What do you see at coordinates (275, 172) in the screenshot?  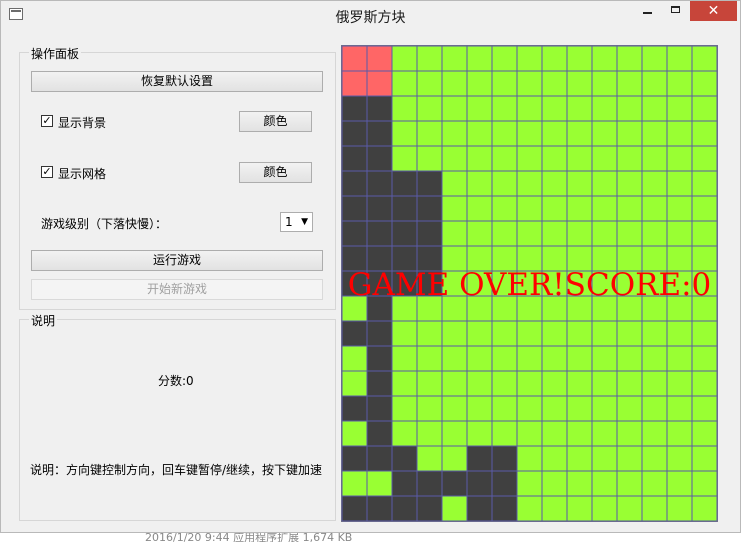 I see `grid-color-button: 颜色` at bounding box center [275, 172].